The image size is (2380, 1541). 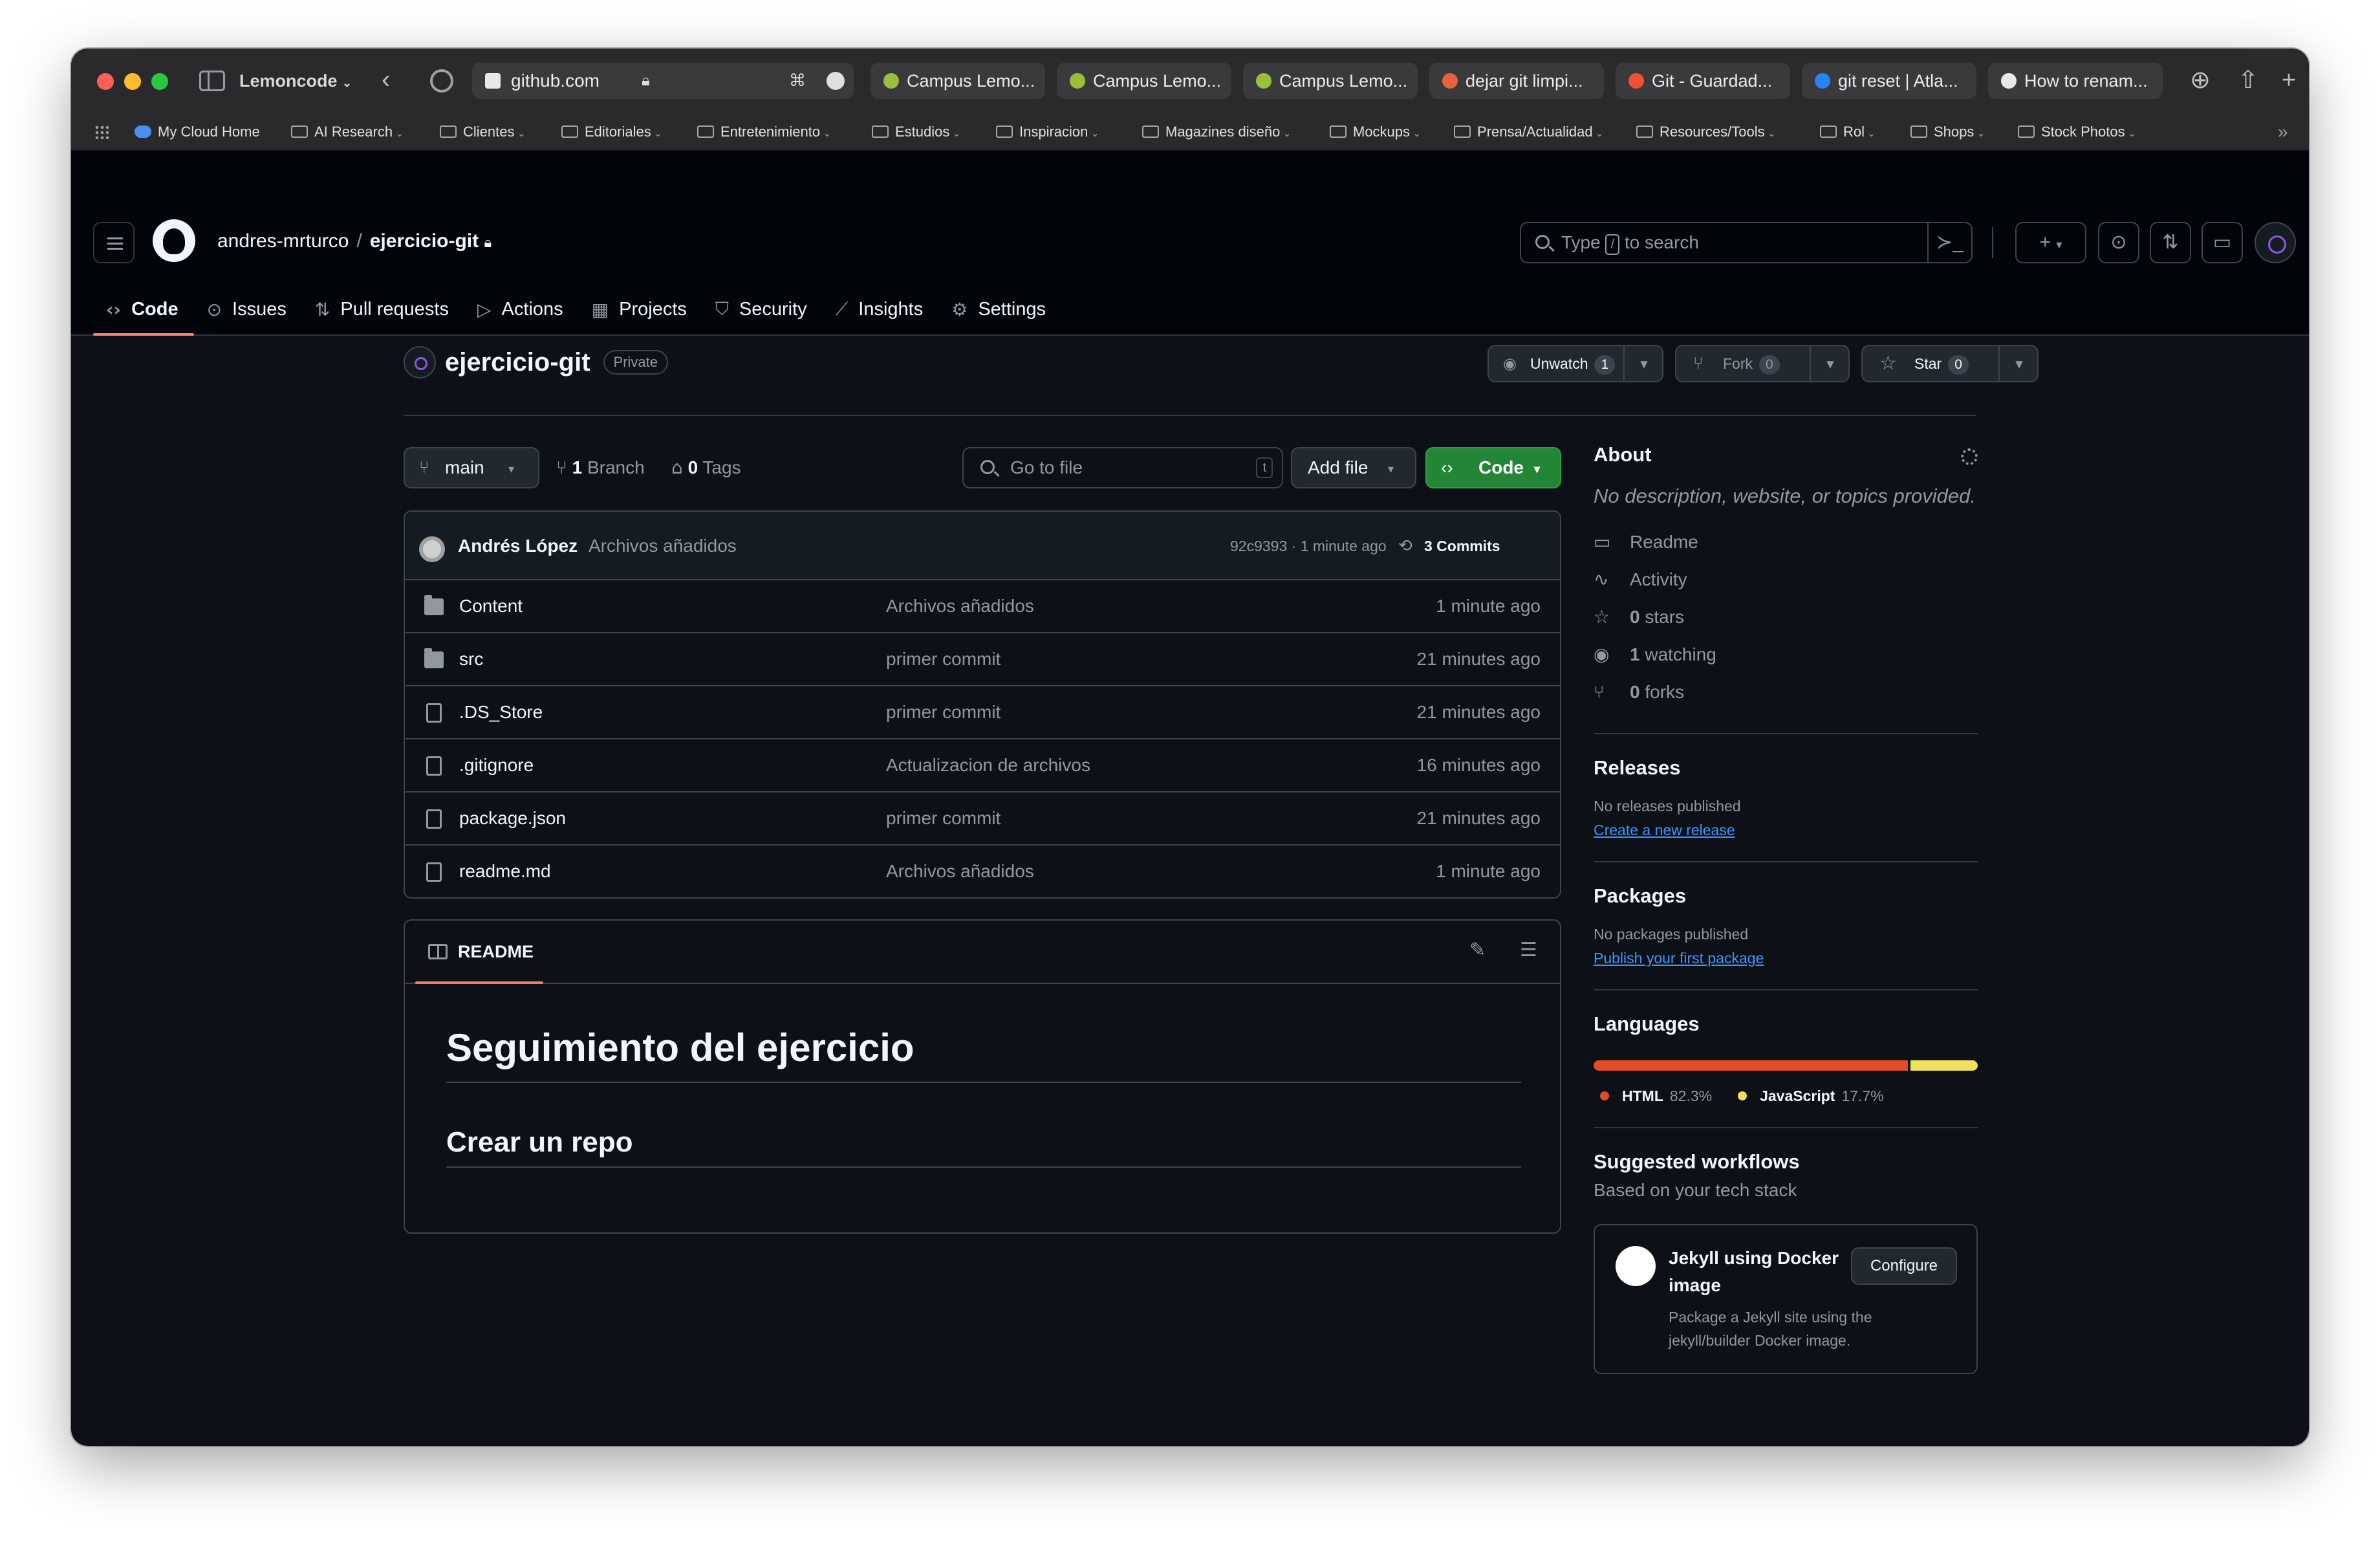 What do you see at coordinates (114, 242) in the screenshot?
I see `menu-icon` at bounding box center [114, 242].